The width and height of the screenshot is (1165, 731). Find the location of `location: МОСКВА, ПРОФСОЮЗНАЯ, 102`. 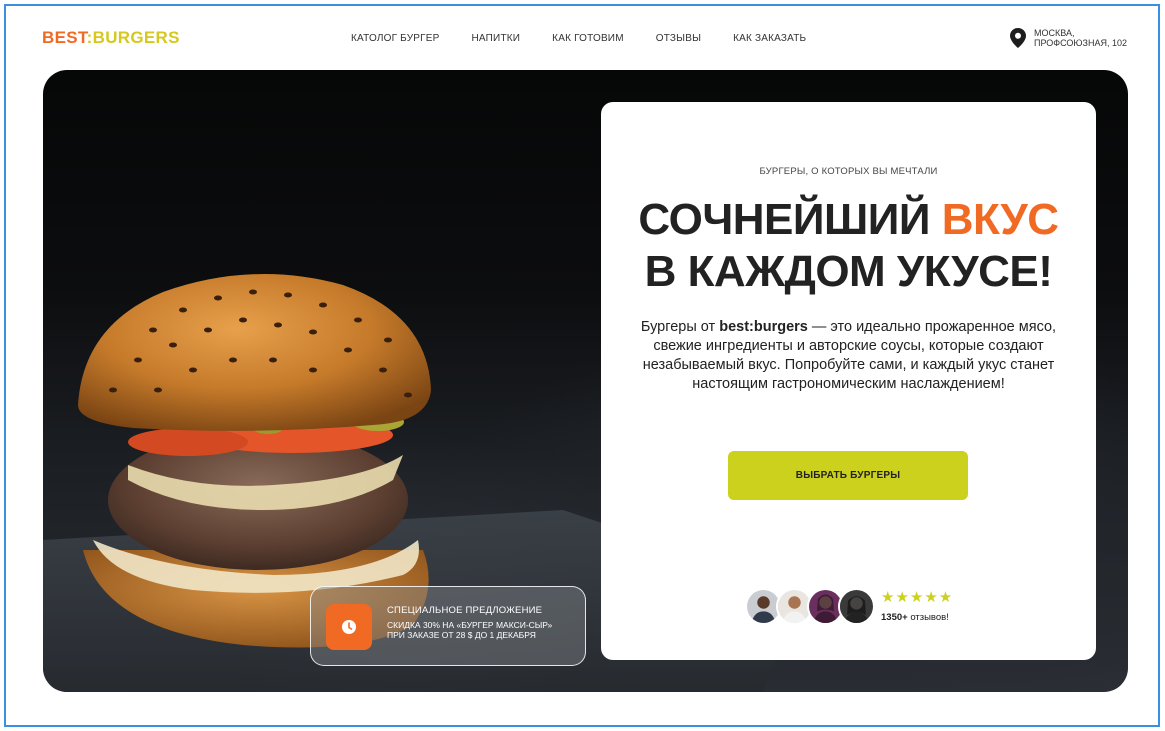

location: МОСКВА, ПРОФСОЮЗНАЯ, 102 is located at coordinates (1068, 38).